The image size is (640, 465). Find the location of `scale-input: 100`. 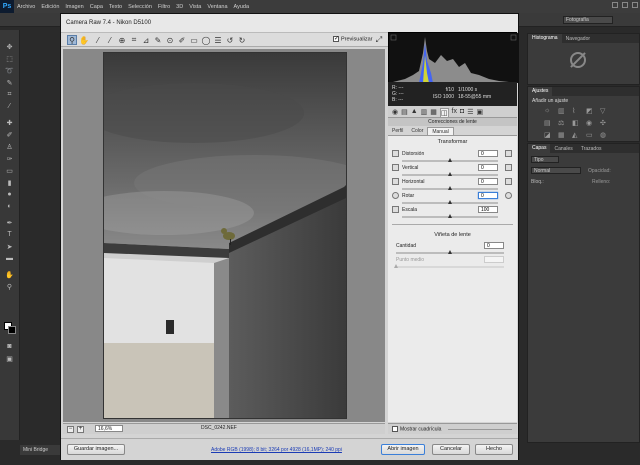

scale-input: 100 is located at coordinates (488, 209).